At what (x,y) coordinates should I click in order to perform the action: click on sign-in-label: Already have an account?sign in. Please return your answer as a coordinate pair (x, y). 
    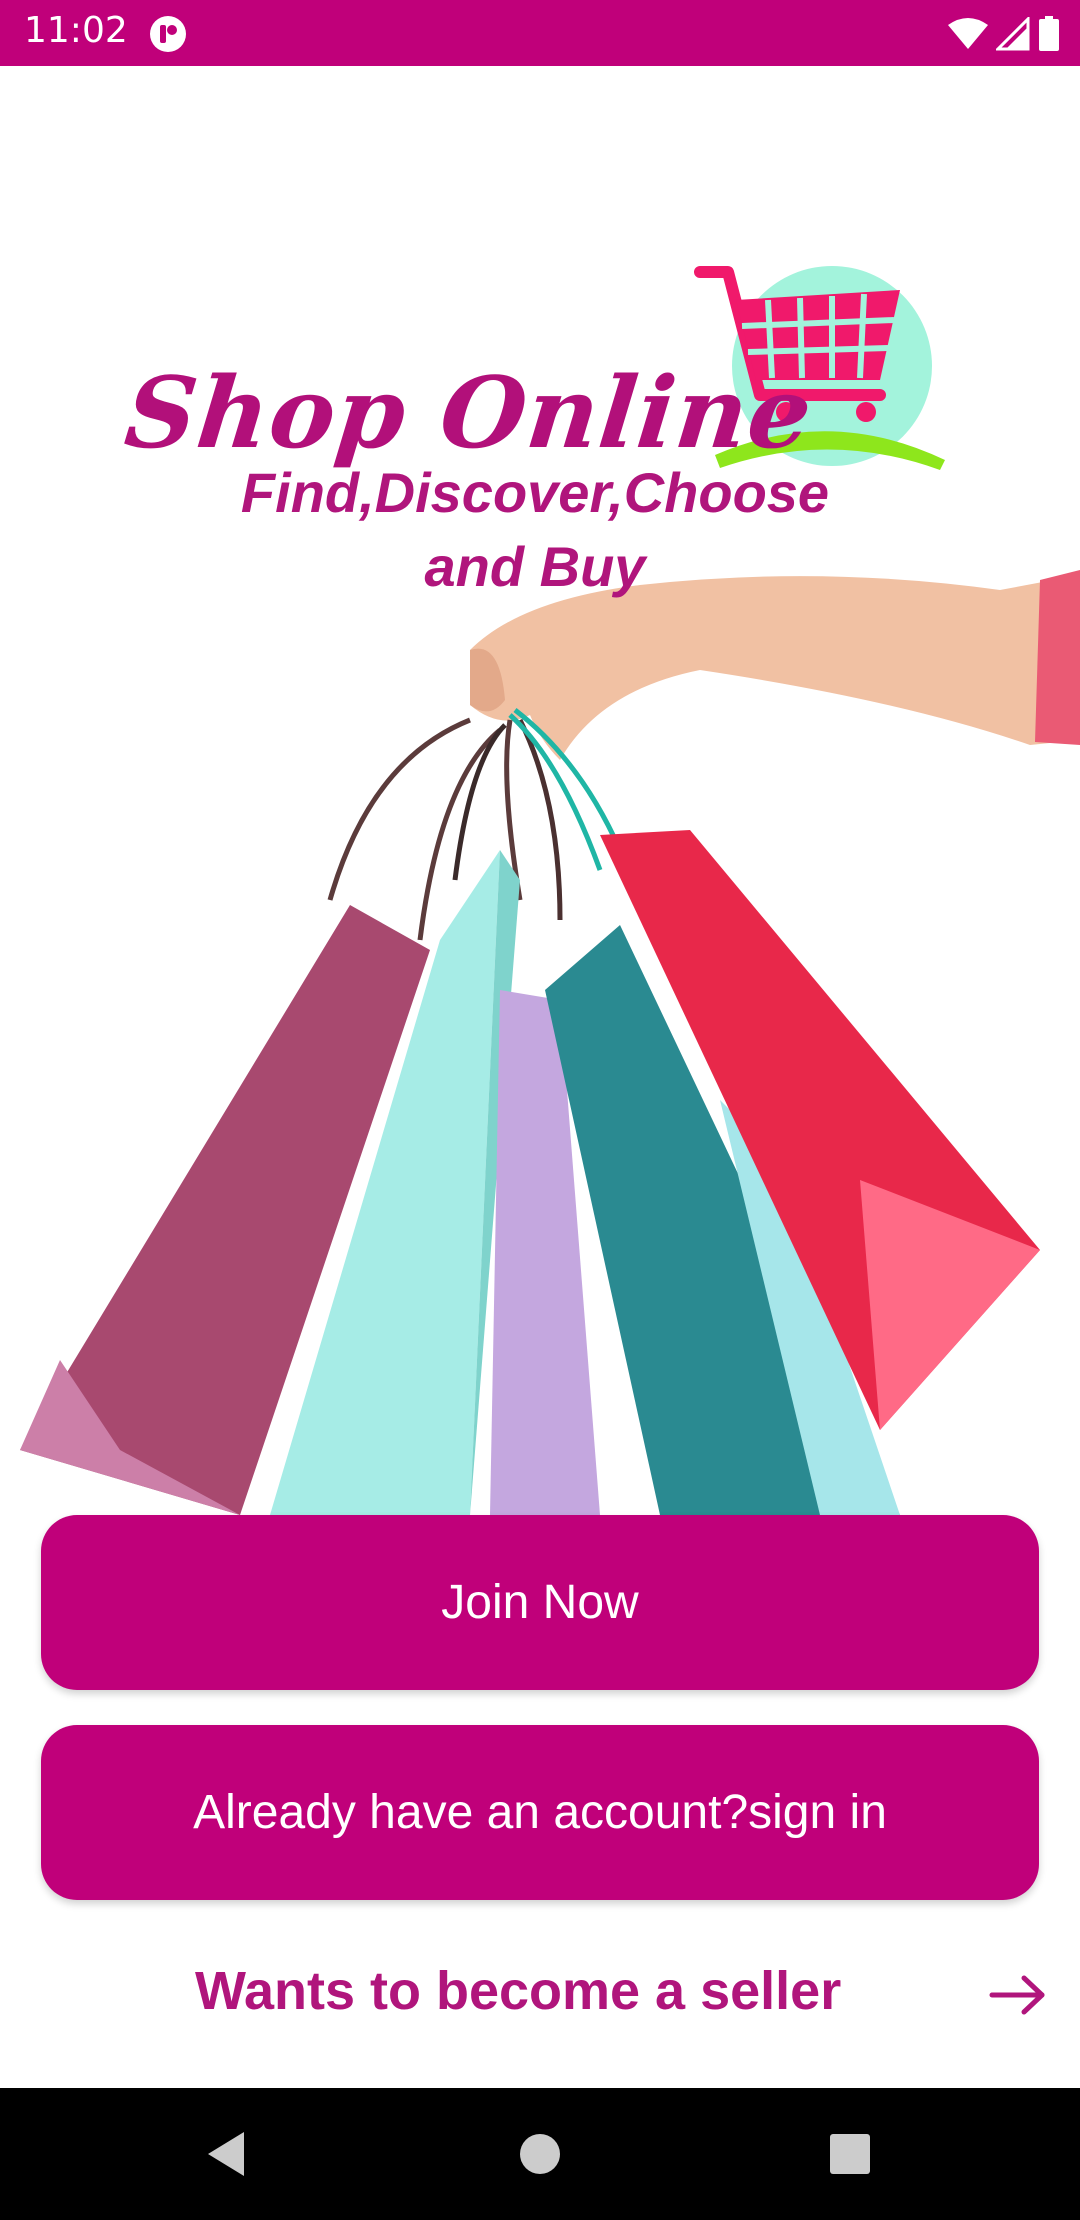
    Looking at the image, I should click on (540, 1812).